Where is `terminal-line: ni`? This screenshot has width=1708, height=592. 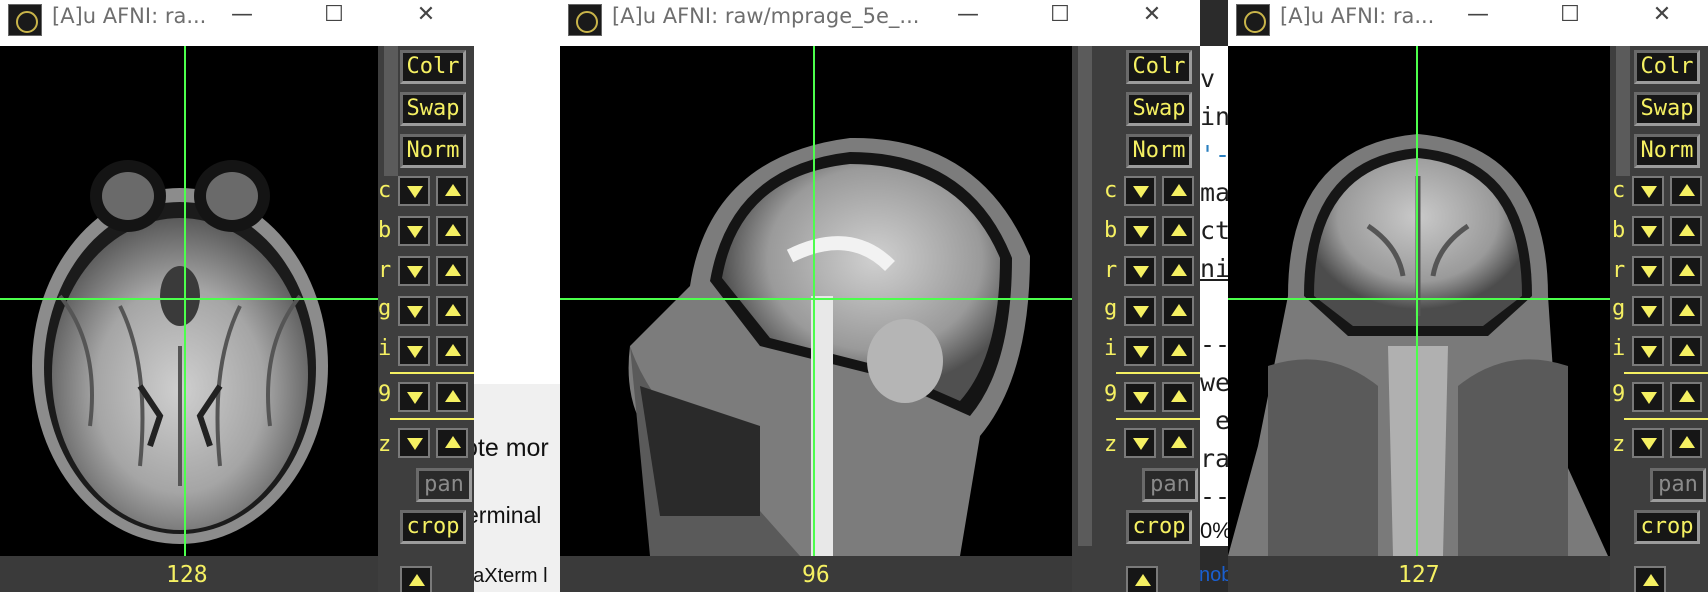 terminal-line: ni is located at coordinates (1214, 268).